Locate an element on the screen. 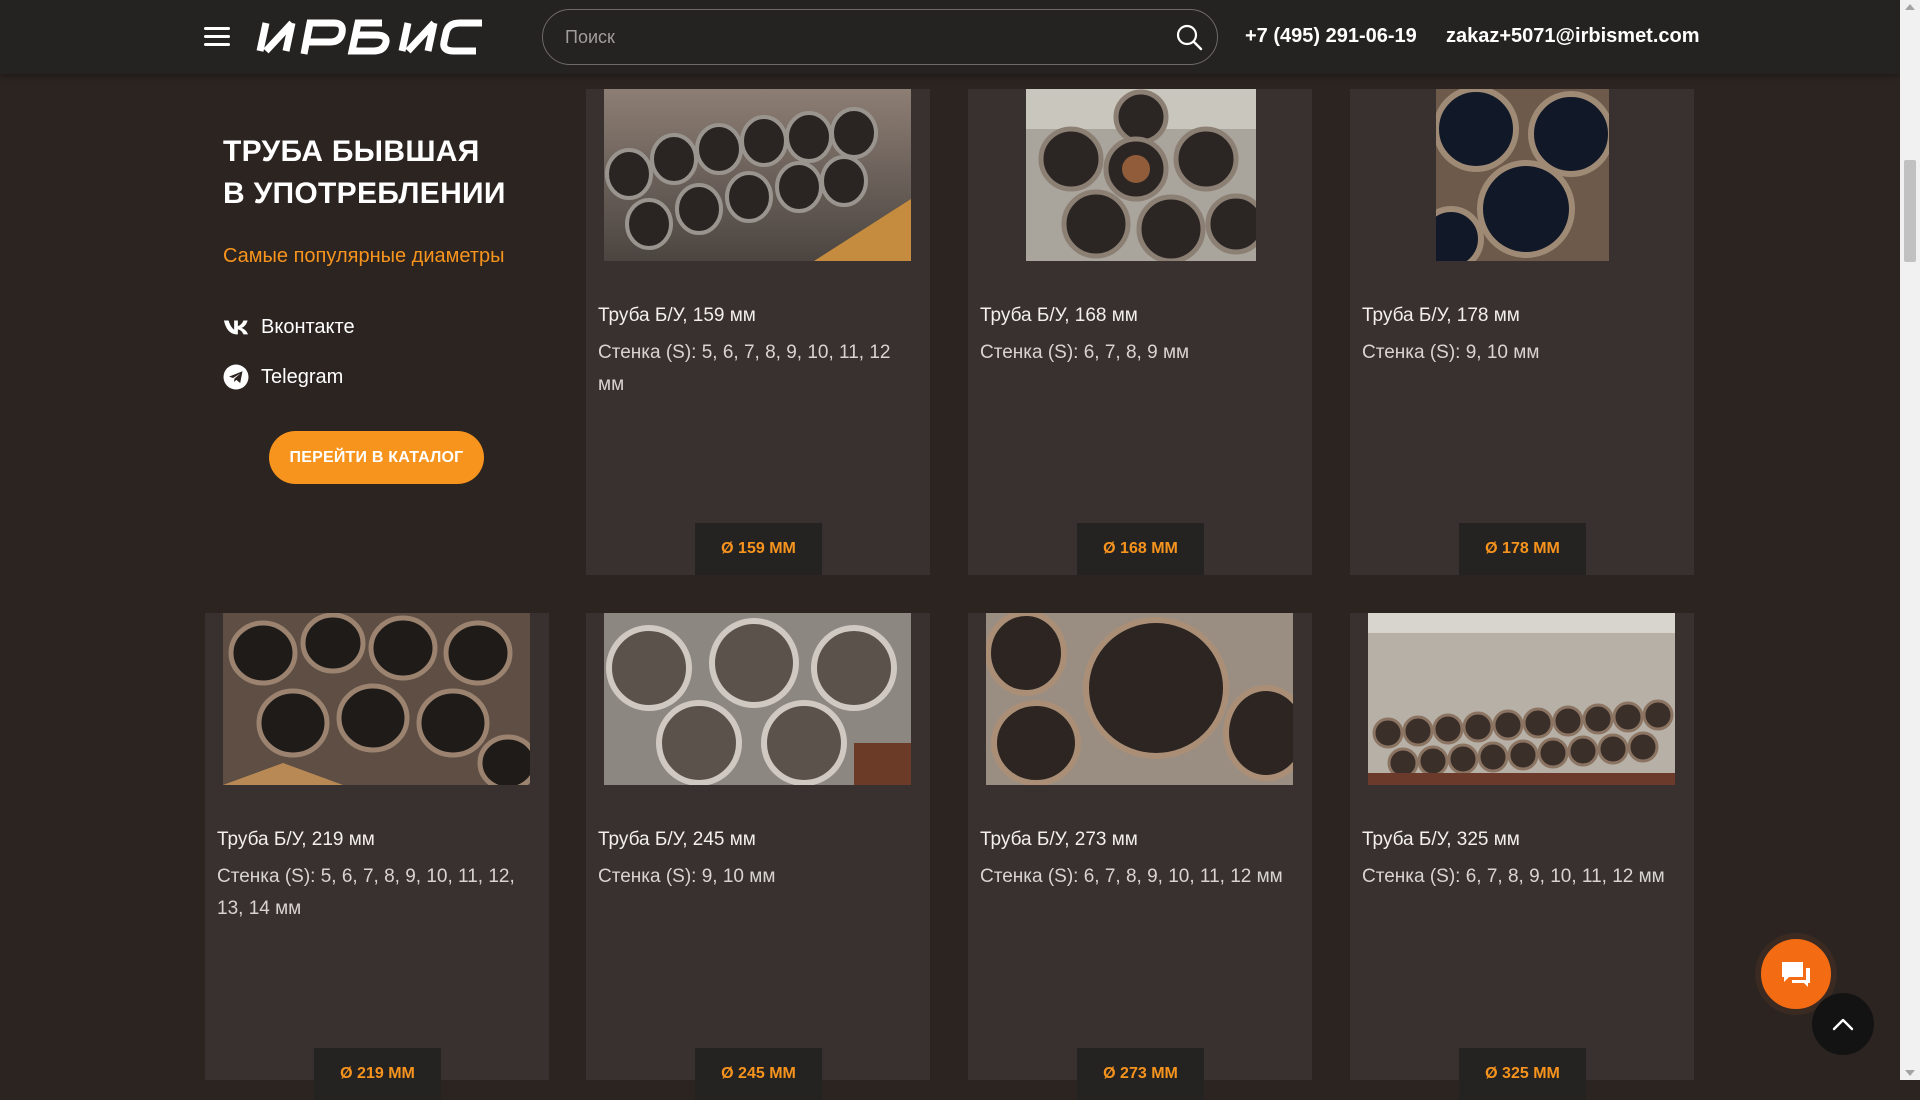 The width and height of the screenshot is (1920, 1100). telegram-link: Telegram is located at coordinates (283, 377).